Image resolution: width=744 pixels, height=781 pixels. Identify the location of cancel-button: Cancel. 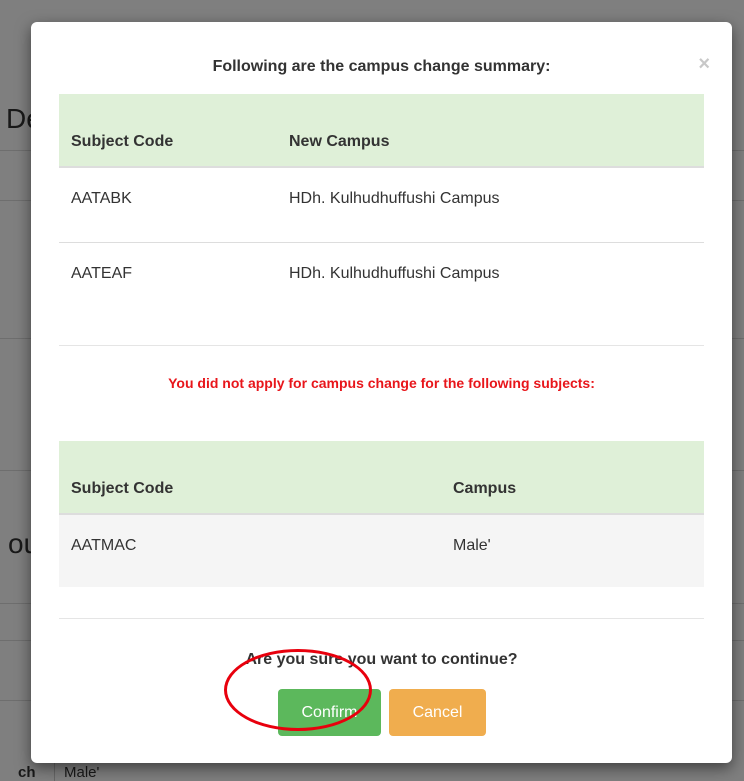
(437, 712).